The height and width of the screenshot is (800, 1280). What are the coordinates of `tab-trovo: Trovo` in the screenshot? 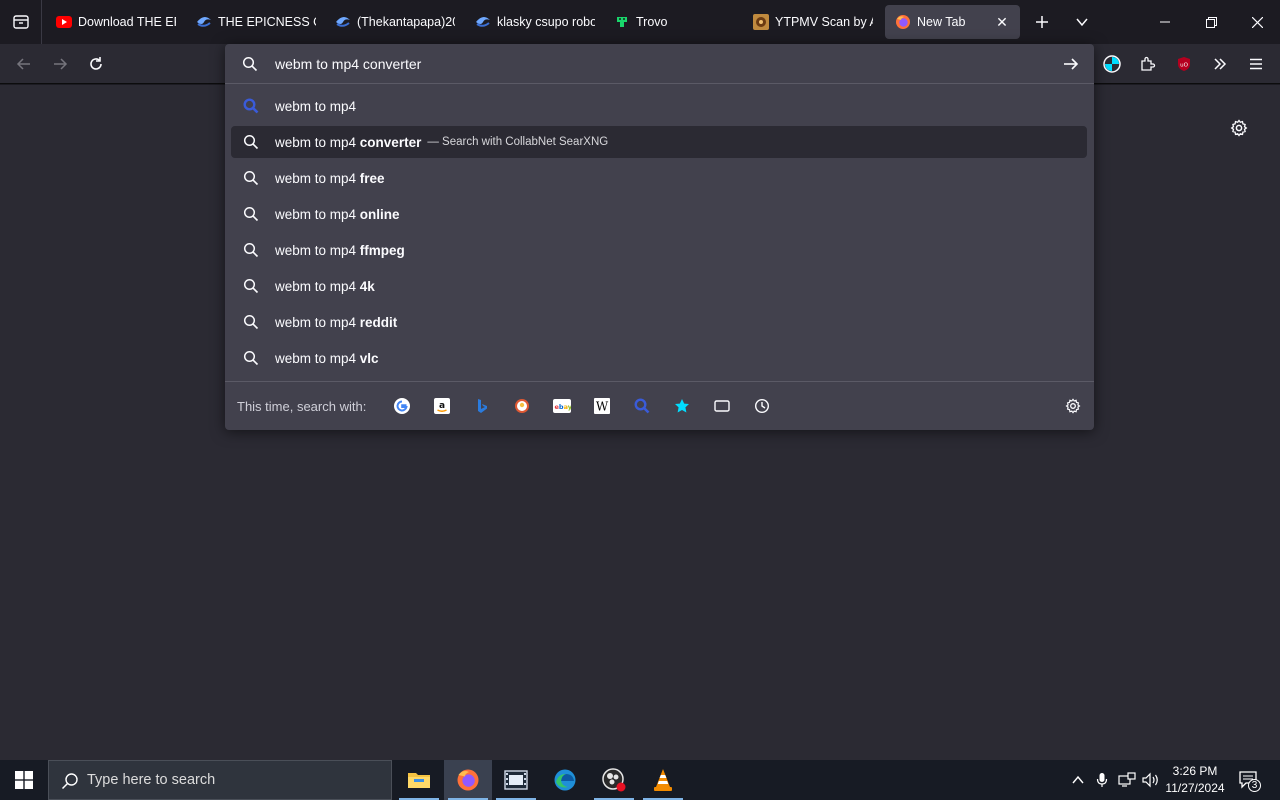 It's located at (674, 22).